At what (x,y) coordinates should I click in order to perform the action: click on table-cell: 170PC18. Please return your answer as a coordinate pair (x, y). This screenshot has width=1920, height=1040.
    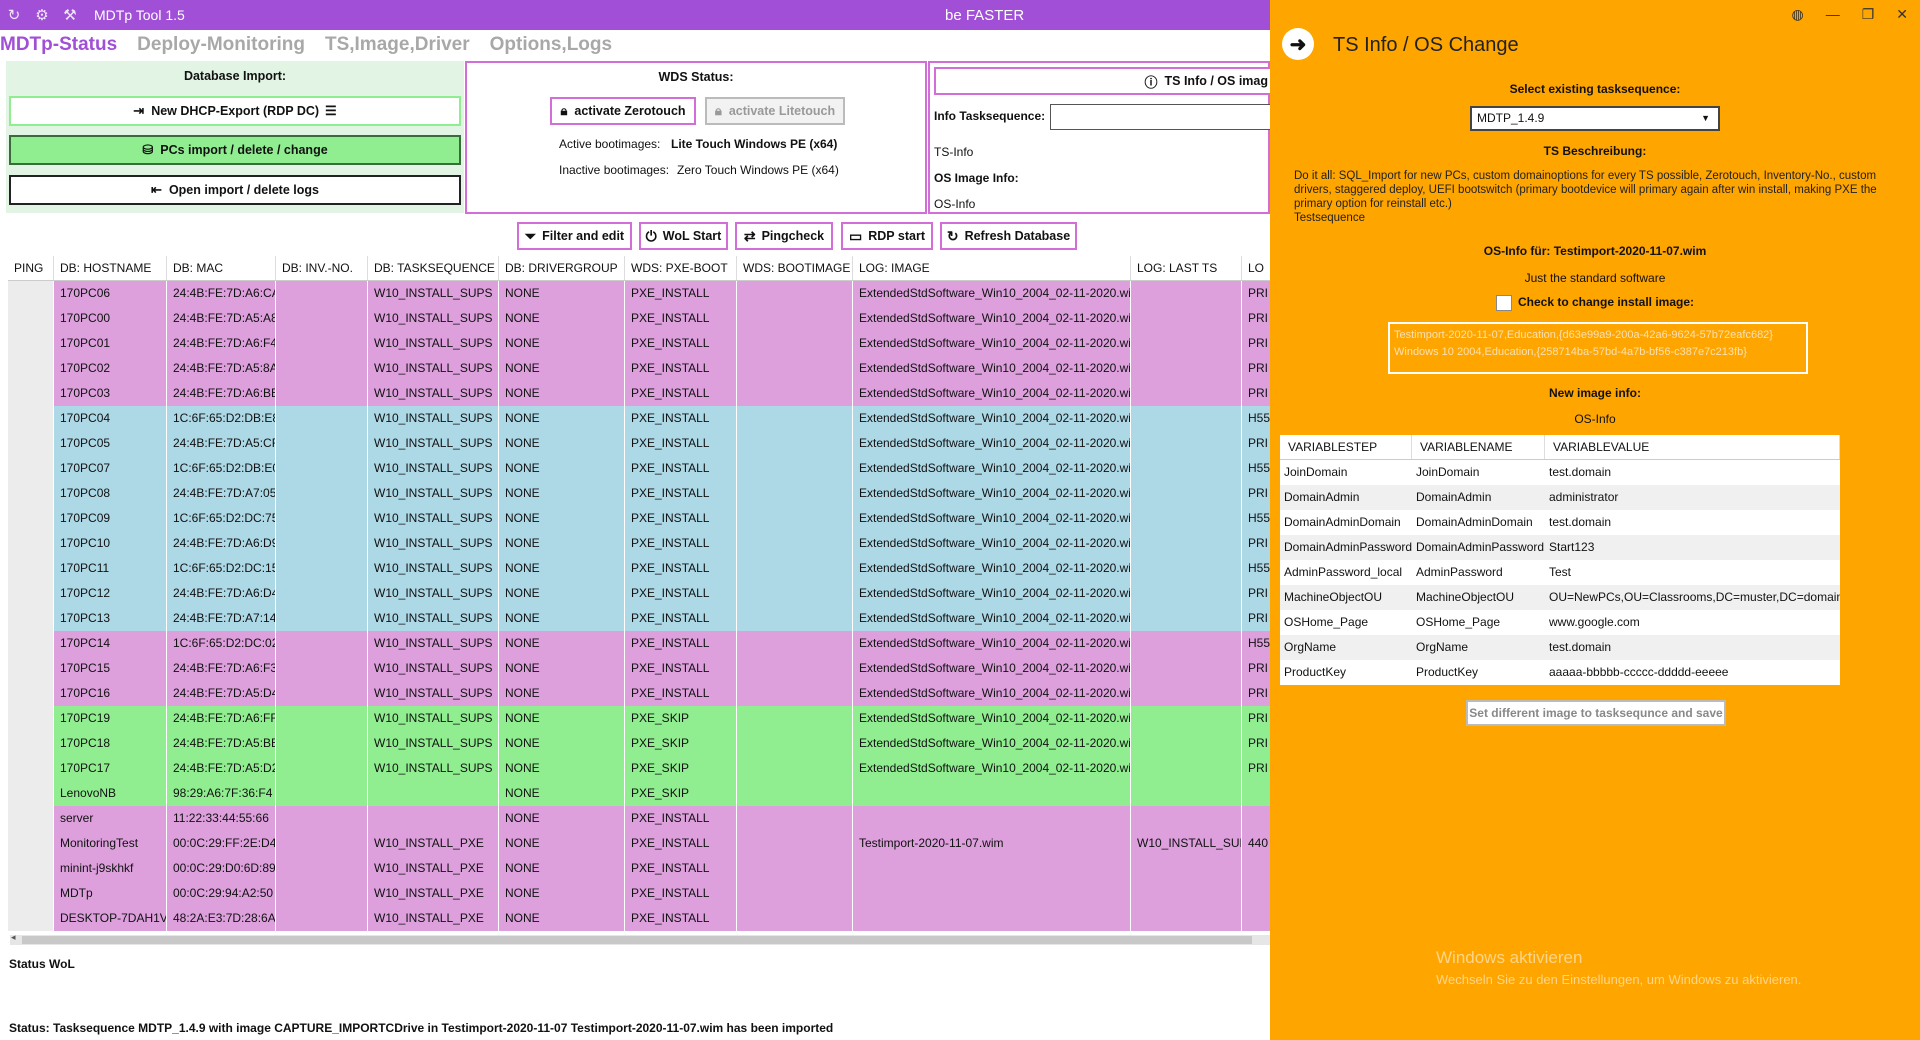
    Looking at the image, I should click on (110, 743).